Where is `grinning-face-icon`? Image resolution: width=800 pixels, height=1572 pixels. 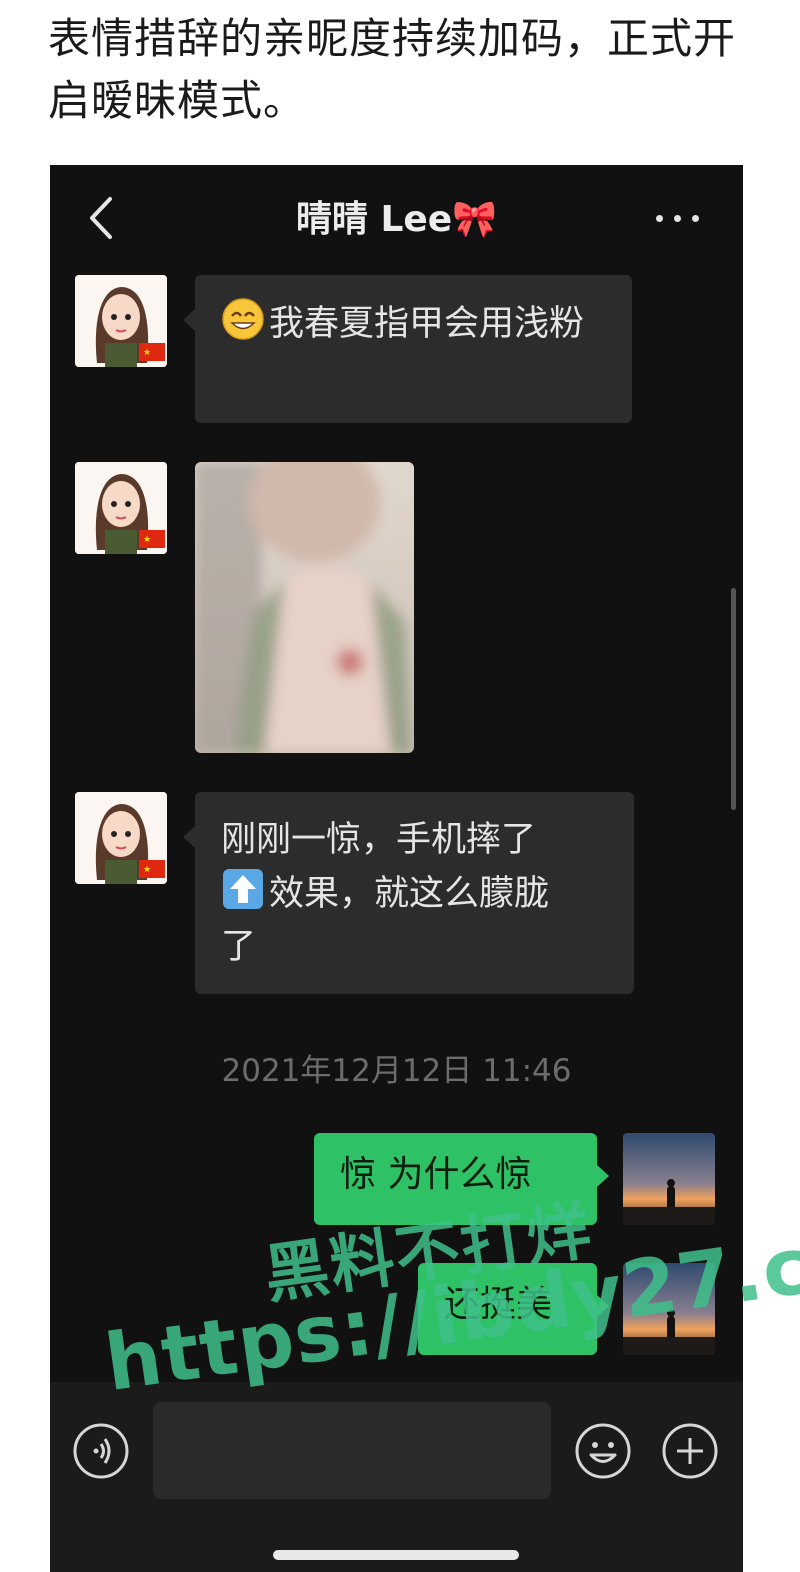
grinning-face-icon is located at coordinates (243, 319).